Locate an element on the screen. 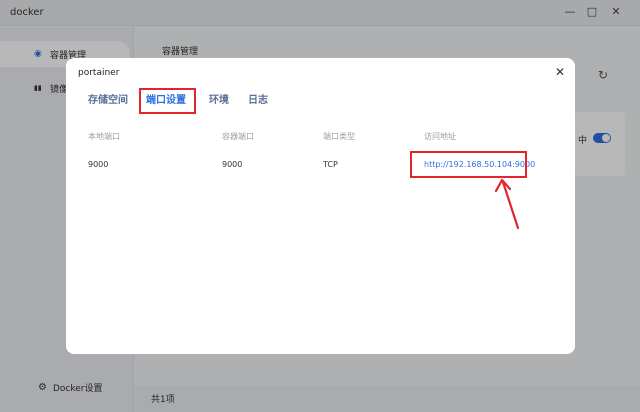  column-header: 端口类型 is located at coordinates (339, 136).